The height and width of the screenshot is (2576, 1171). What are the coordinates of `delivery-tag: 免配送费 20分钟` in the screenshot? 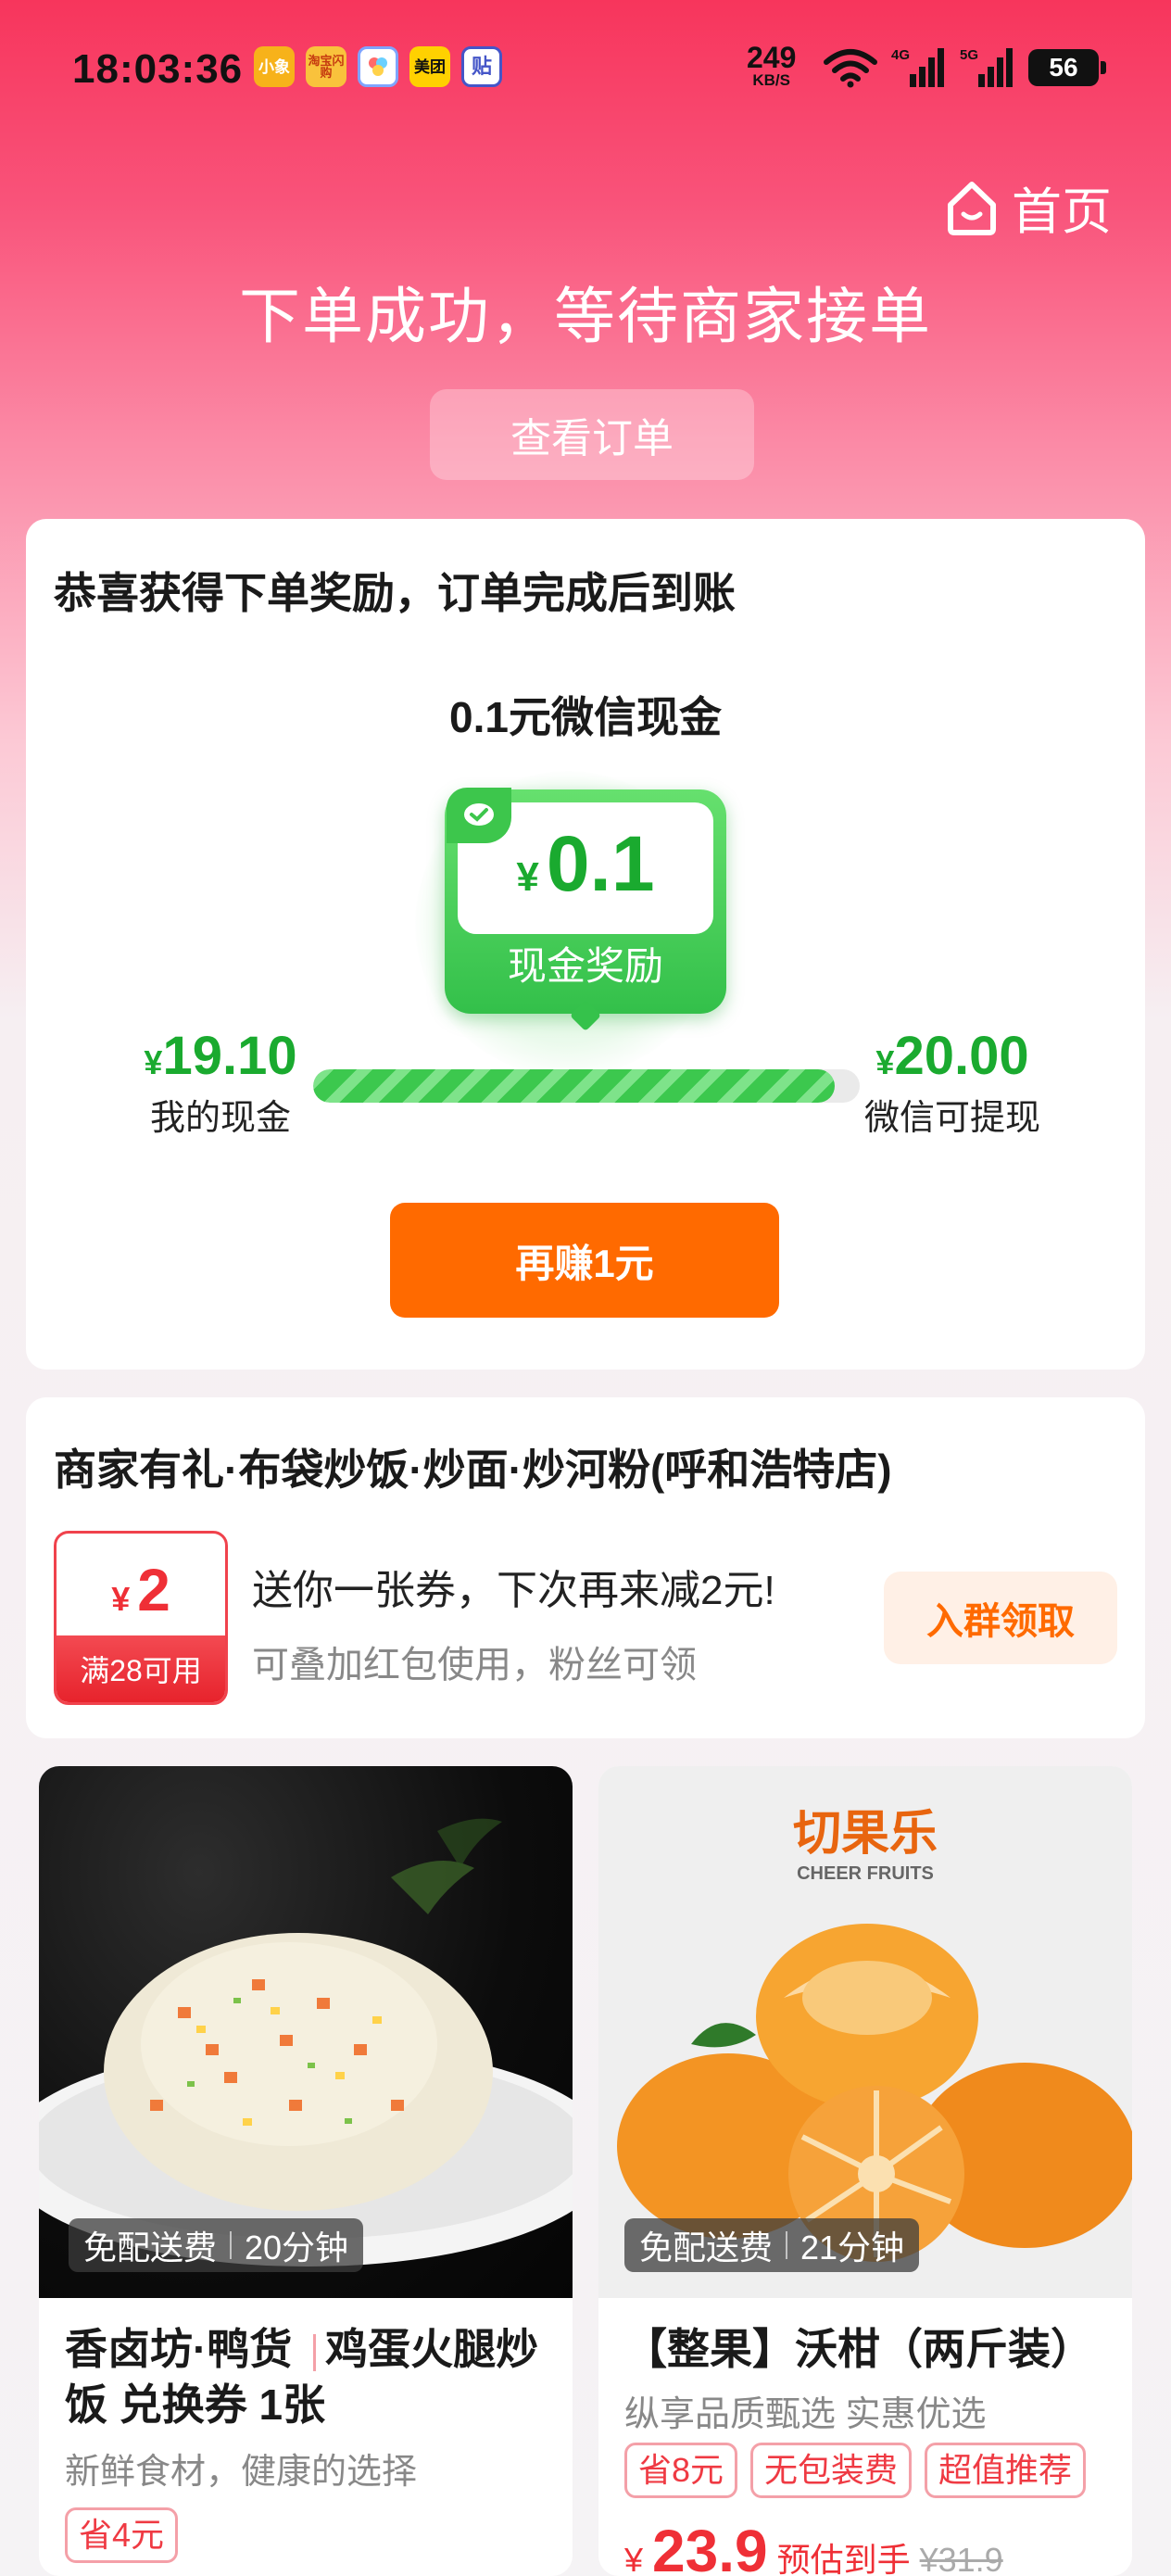 It's located at (217, 2245).